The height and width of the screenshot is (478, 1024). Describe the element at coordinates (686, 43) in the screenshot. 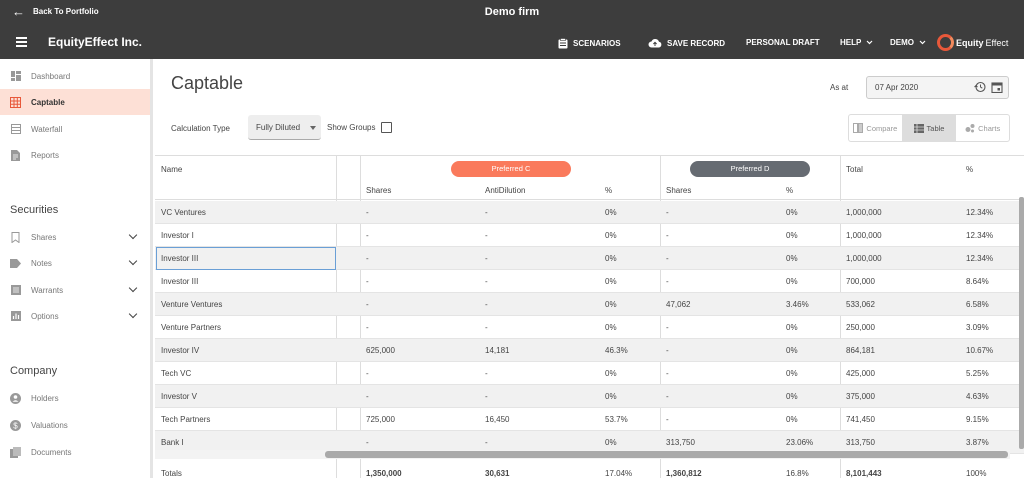

I see `save-record-button: SAVE RECORD` at that location.